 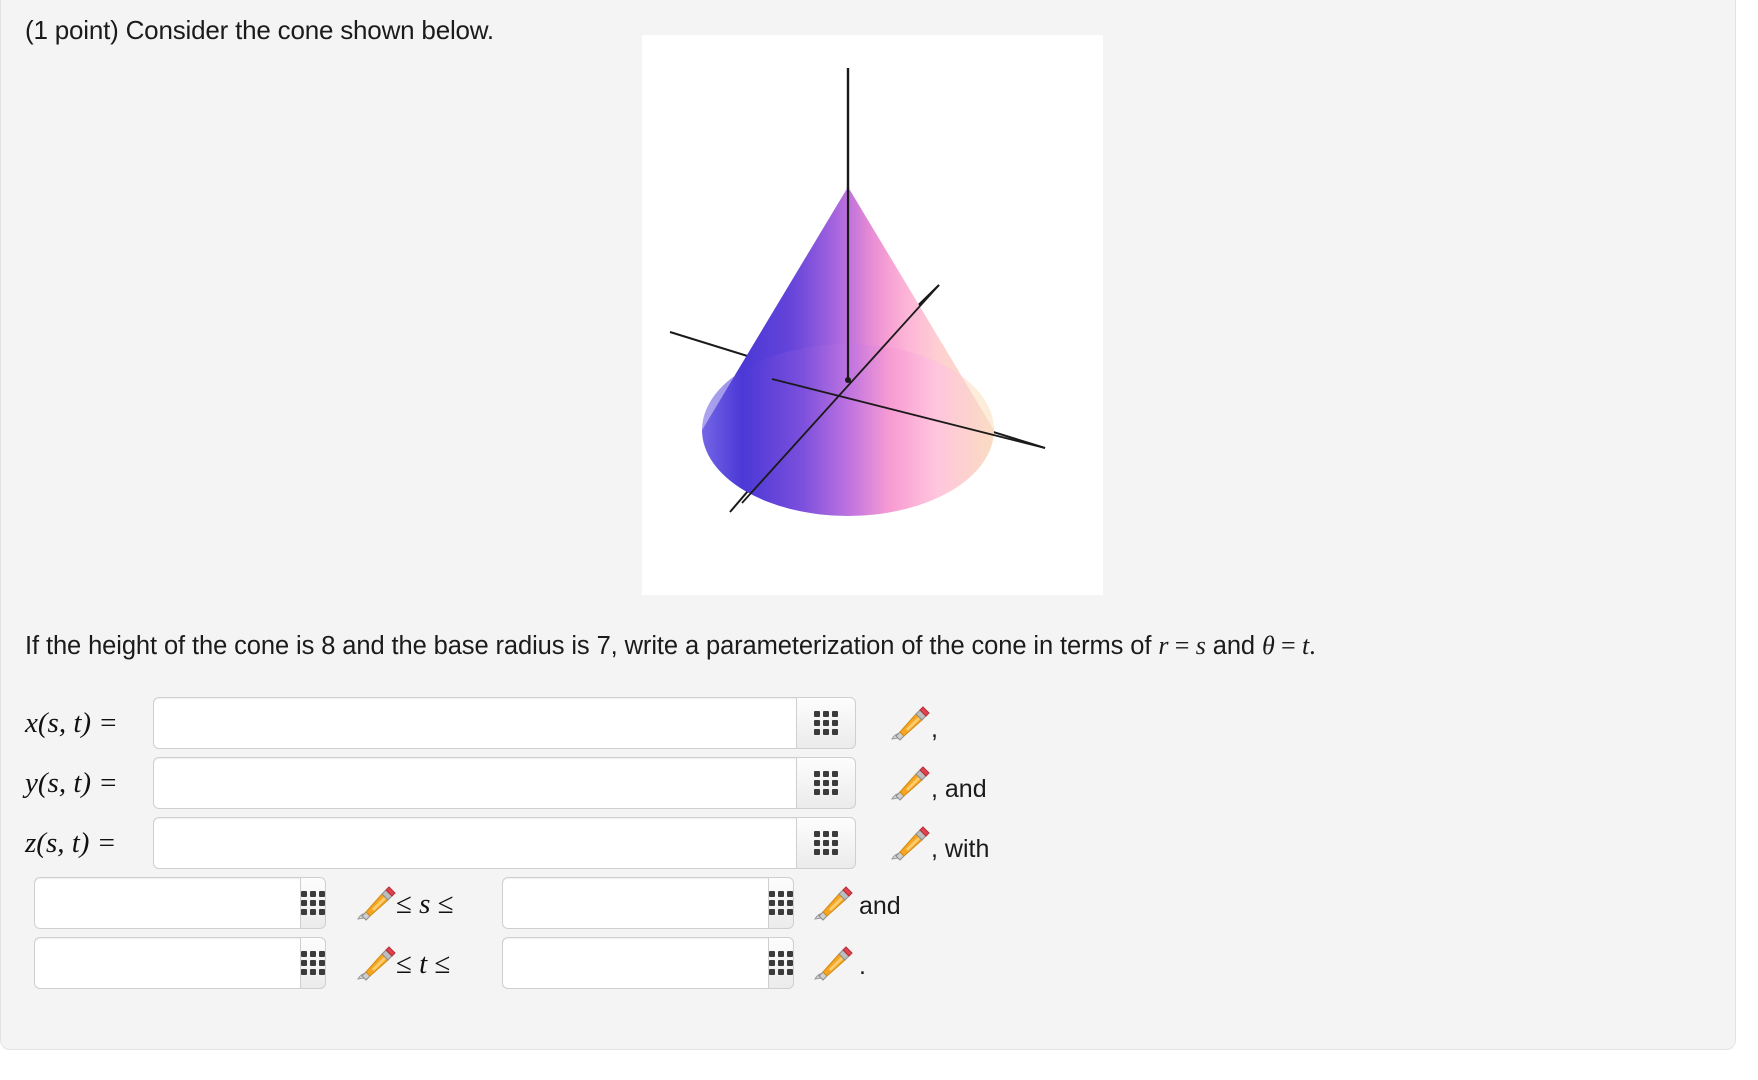 What do you see at coordinates (831, 903) in the screenshot?
I see `pencil-edit-icon-s-upper` at bounding box center [831, 903].